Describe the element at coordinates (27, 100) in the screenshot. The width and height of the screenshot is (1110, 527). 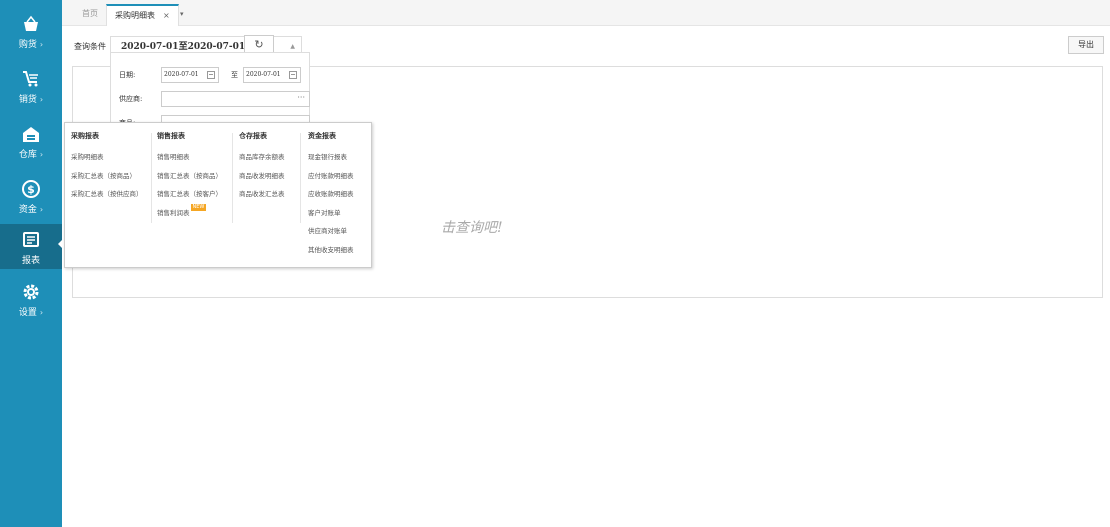
I see `sidebar-item-label: 销货` at that location.